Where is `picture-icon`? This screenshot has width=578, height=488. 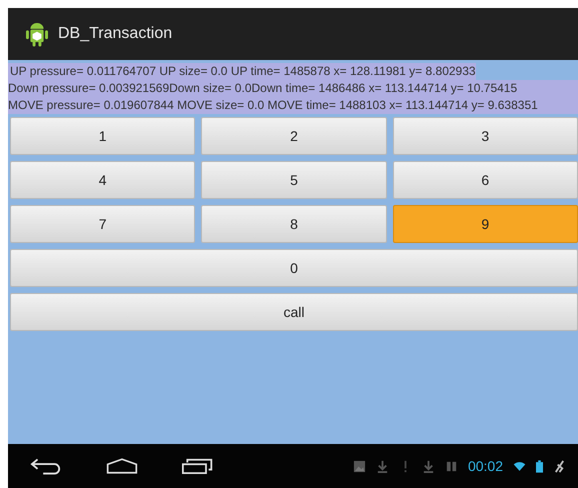
picture-icon is located at coordinates (359, 466).